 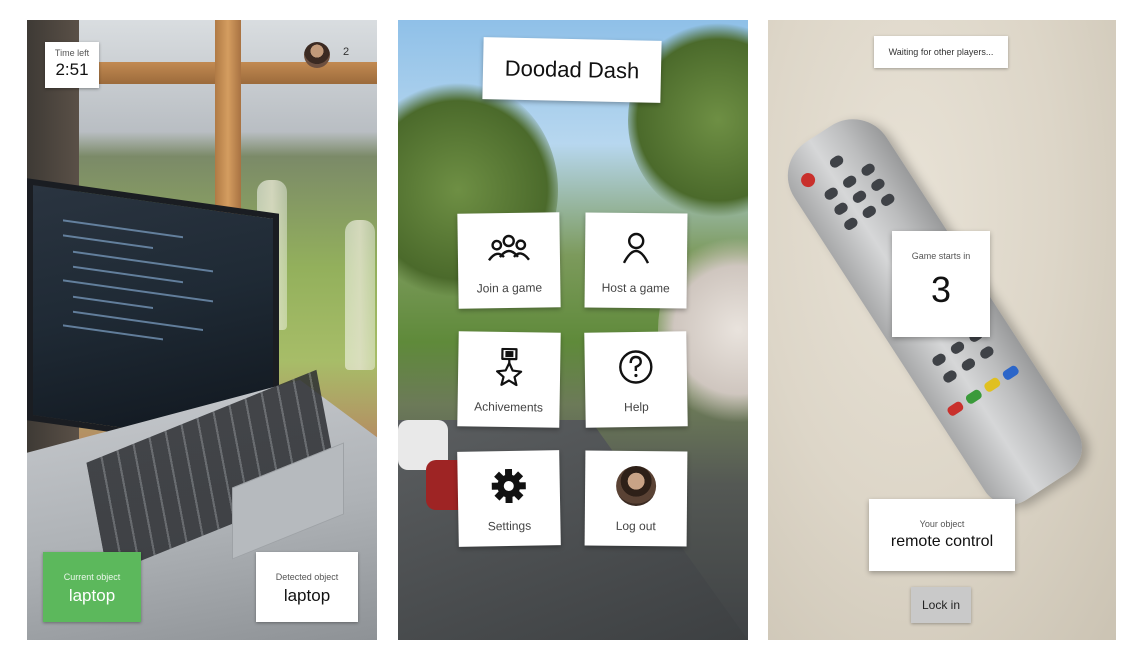 What do you see at coordinates (941, 256) in the screenshot?
I see `countdown-label: Game starts in` at bounding box center [941, 256].